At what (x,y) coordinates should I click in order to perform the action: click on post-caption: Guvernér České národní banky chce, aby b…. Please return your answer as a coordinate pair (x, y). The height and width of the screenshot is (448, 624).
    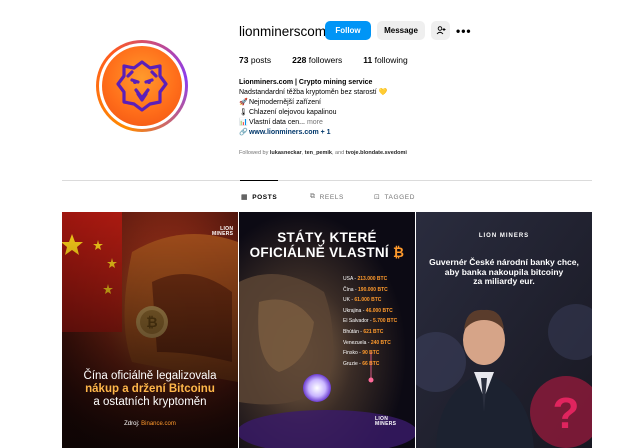
    Looking at the image, I should click on (504, 271).